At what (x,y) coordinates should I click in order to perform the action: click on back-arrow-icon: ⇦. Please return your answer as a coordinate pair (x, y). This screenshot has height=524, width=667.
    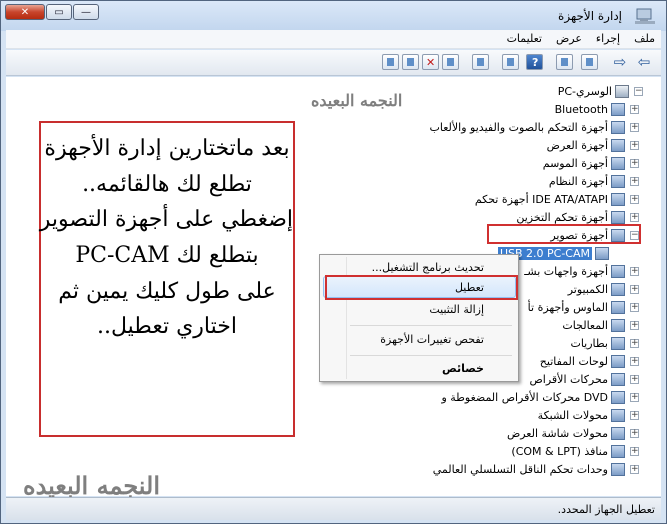
    Looking at the image, I should click on (644, 62).